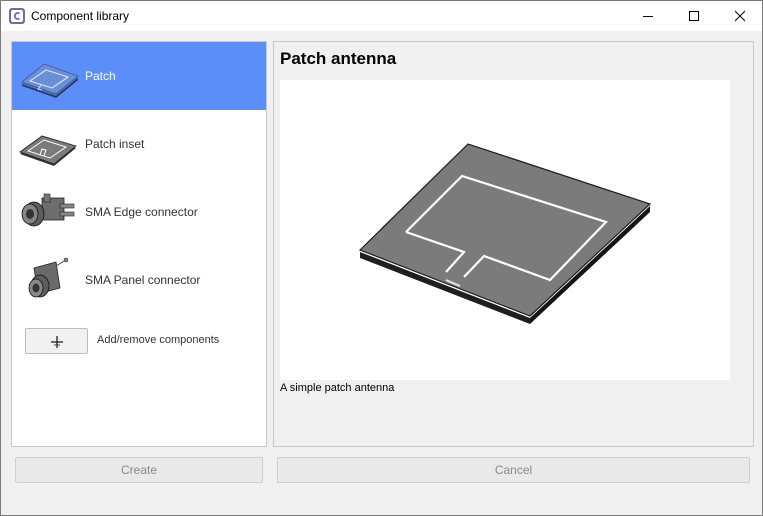 Image resolution: width=763 pixels, height=516 pixels. I want to click on close-icon, so click(740, 16).